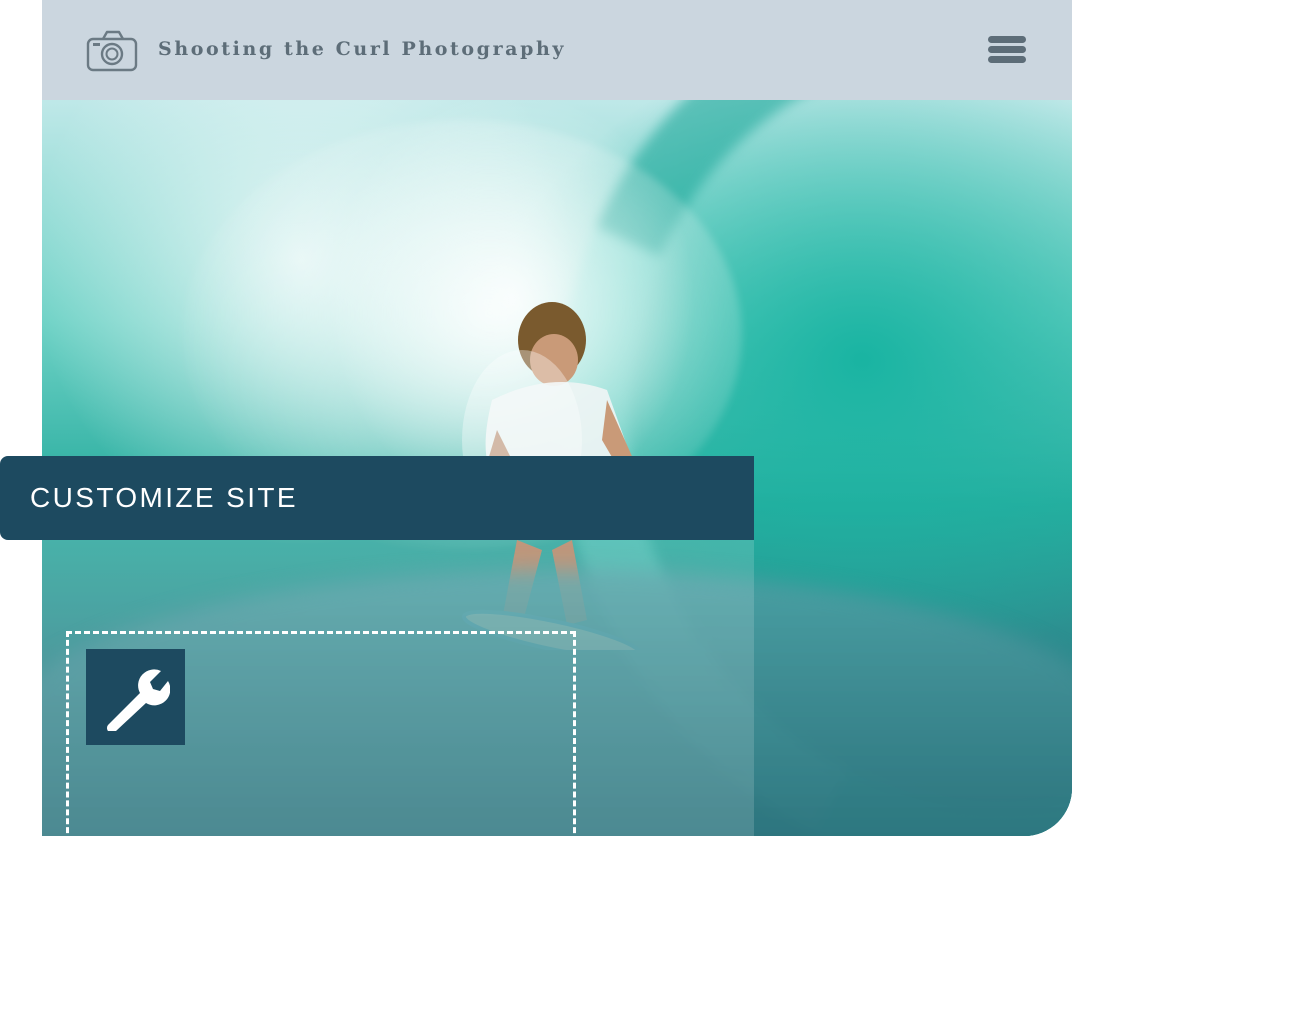 The image size is (1300, 1020). I want to click on site-header: Shooting the Curl Photography, so click(557, 50).